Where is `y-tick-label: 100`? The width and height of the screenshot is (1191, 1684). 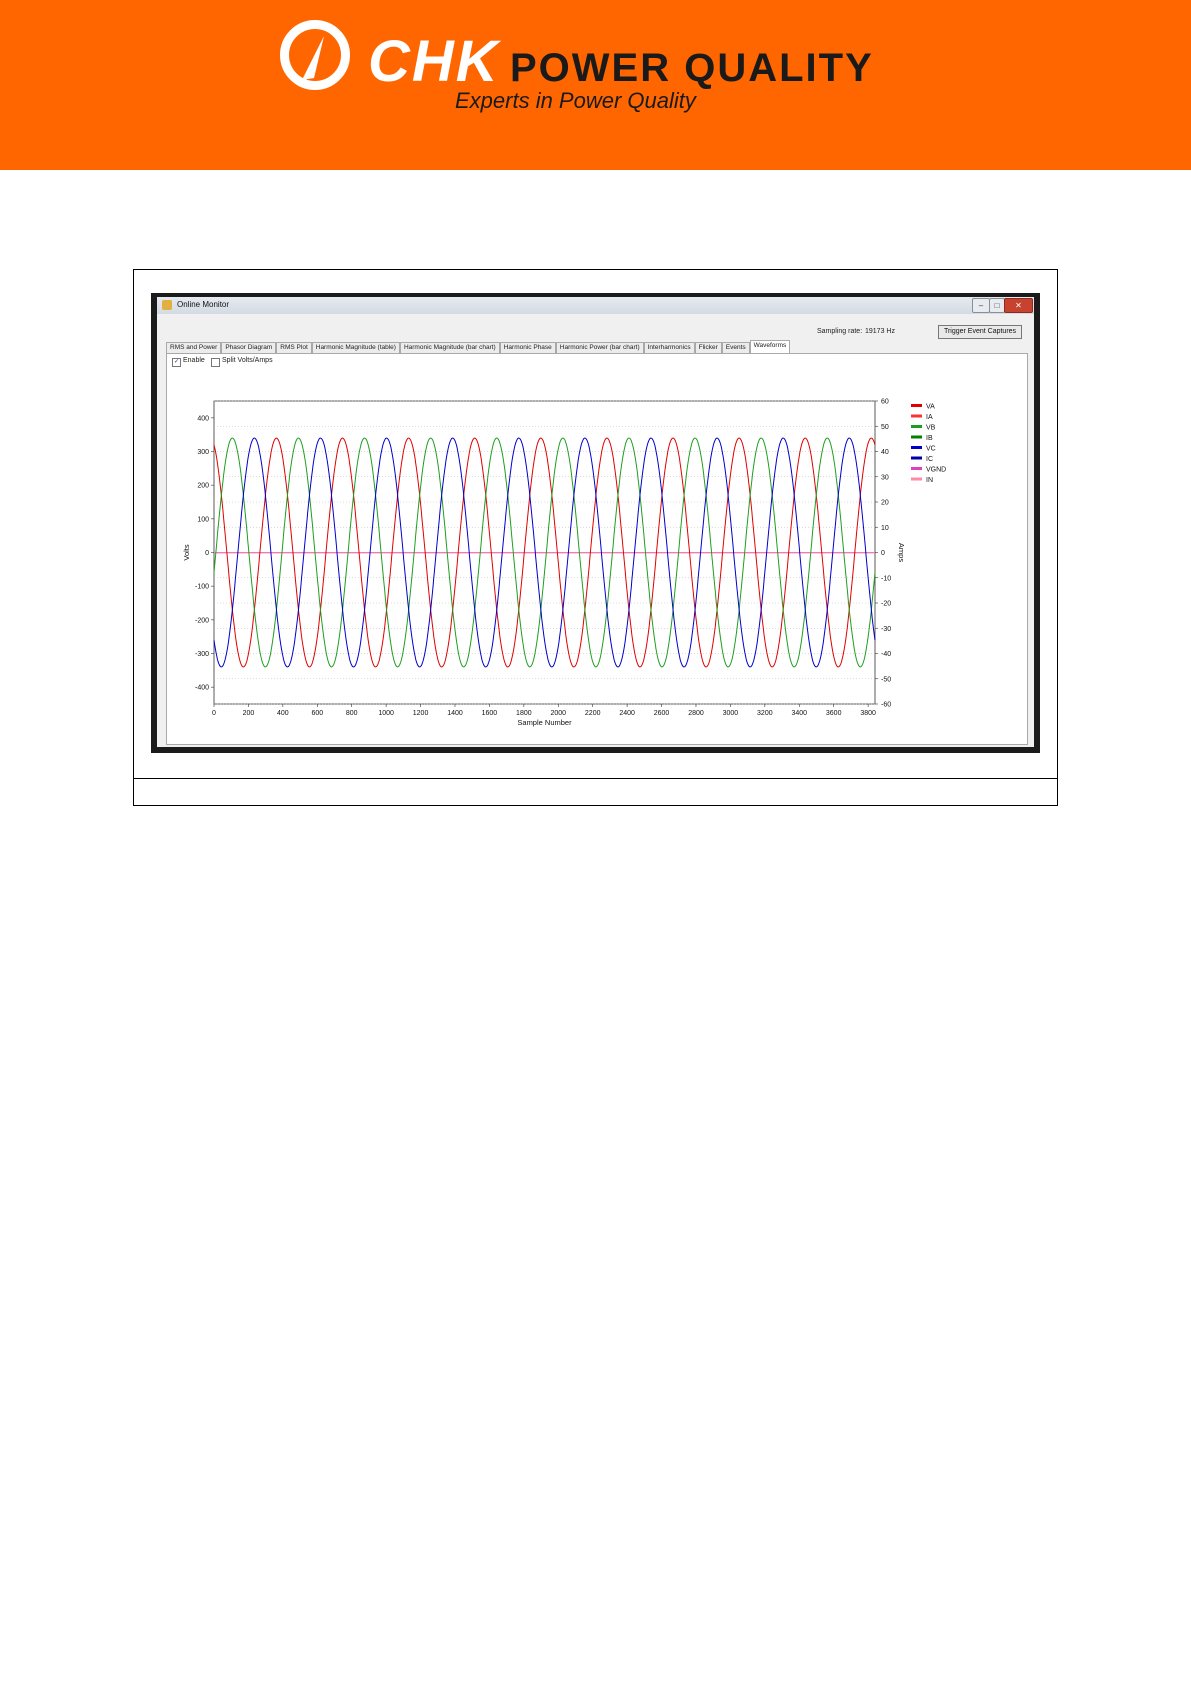 y-tick-label: 100 is located at coordinates (203, 519).